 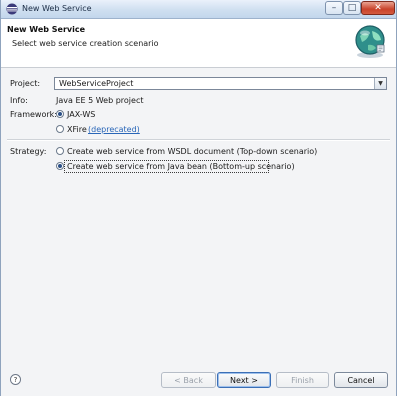 I want to click on back-button-label: < Back, so click(x=188, y=380).